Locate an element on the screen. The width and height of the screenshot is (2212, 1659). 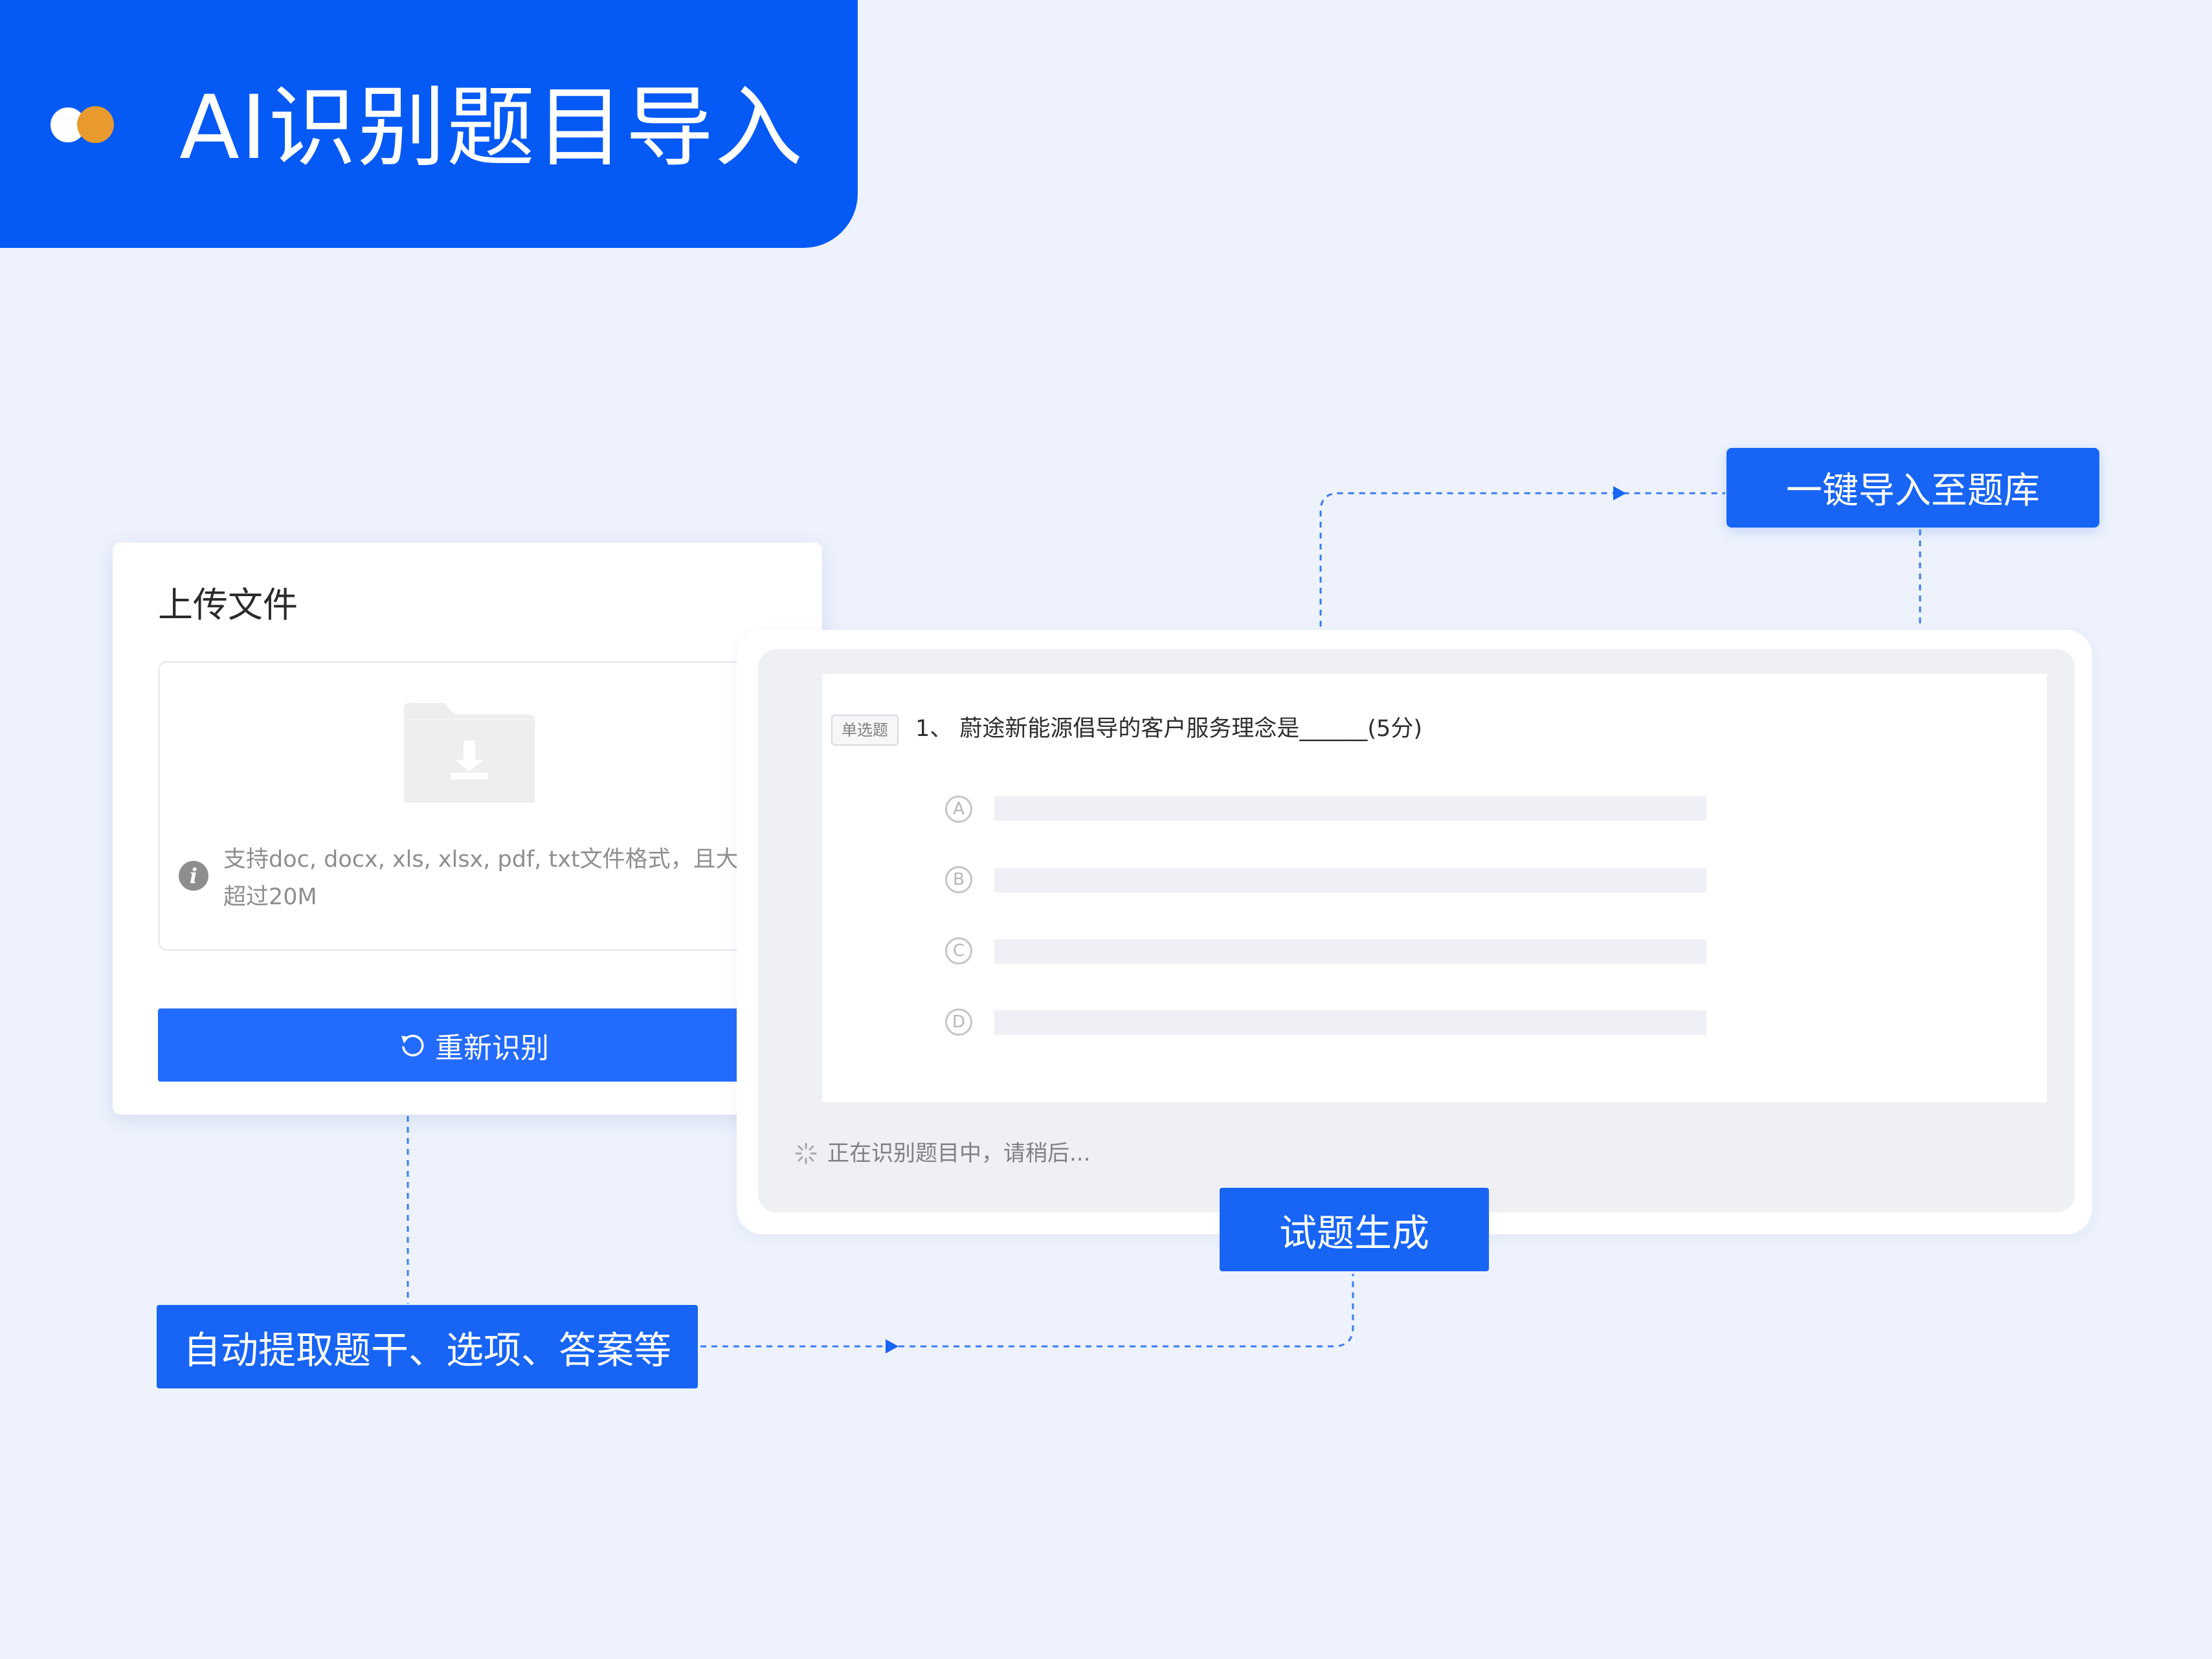
arrow-to-generate is located at coordinates (893, 1346).